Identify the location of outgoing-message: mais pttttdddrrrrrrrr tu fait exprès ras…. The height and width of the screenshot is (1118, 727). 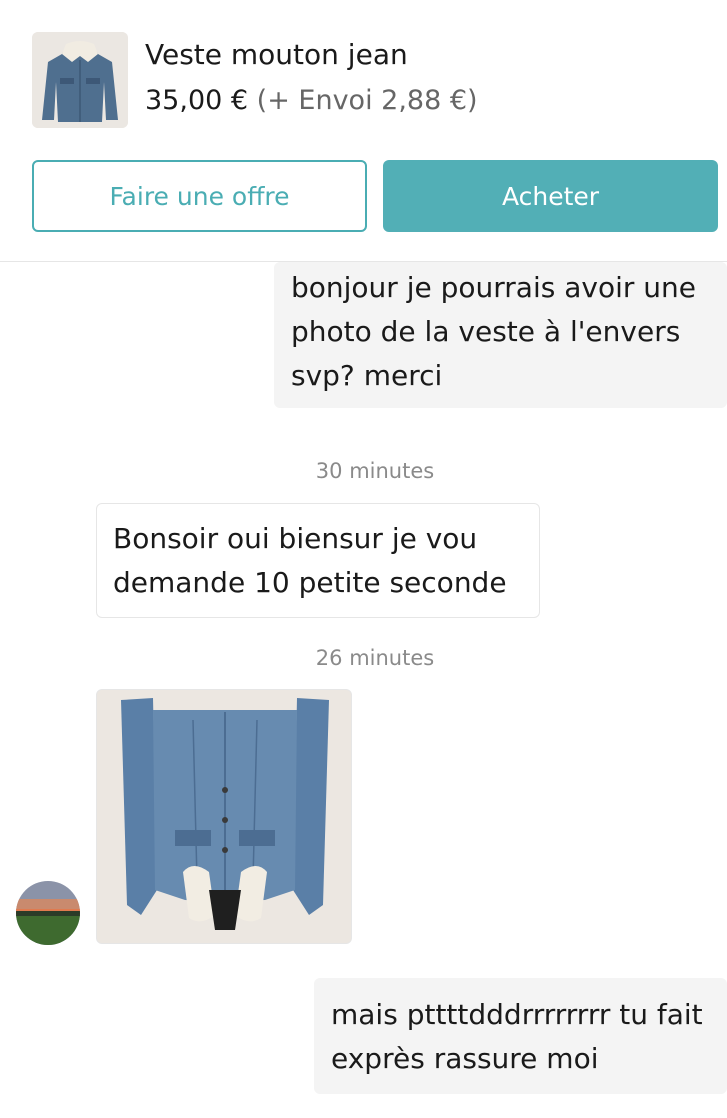
(520, 1036).